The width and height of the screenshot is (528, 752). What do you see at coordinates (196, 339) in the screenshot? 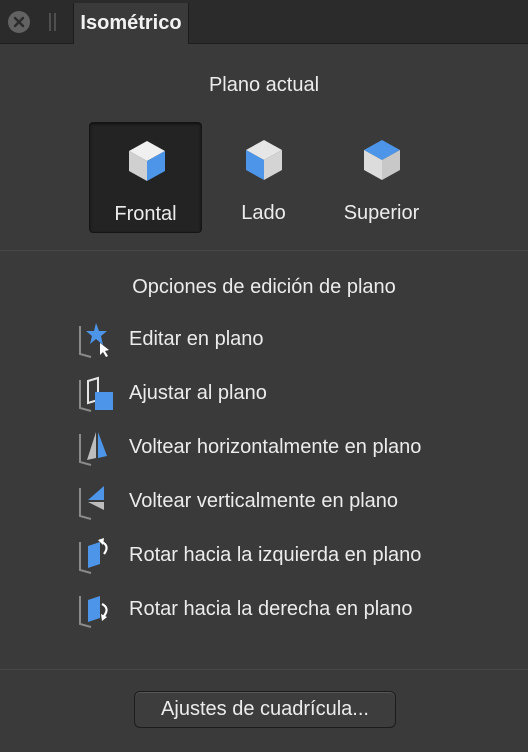
I see `option-label: Editar en plano` at bounding box center [196, 339].